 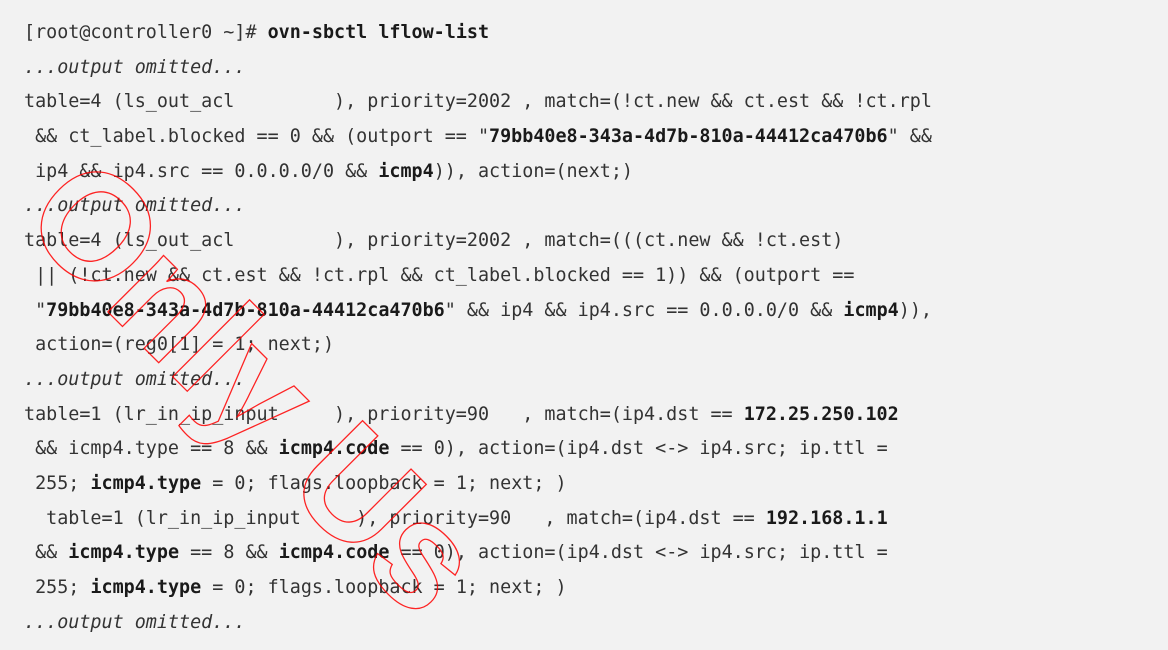 What do you see at coordinates (35, 310) in the screenshot?
I see `line-text: "` at bounding box center [35, 310].